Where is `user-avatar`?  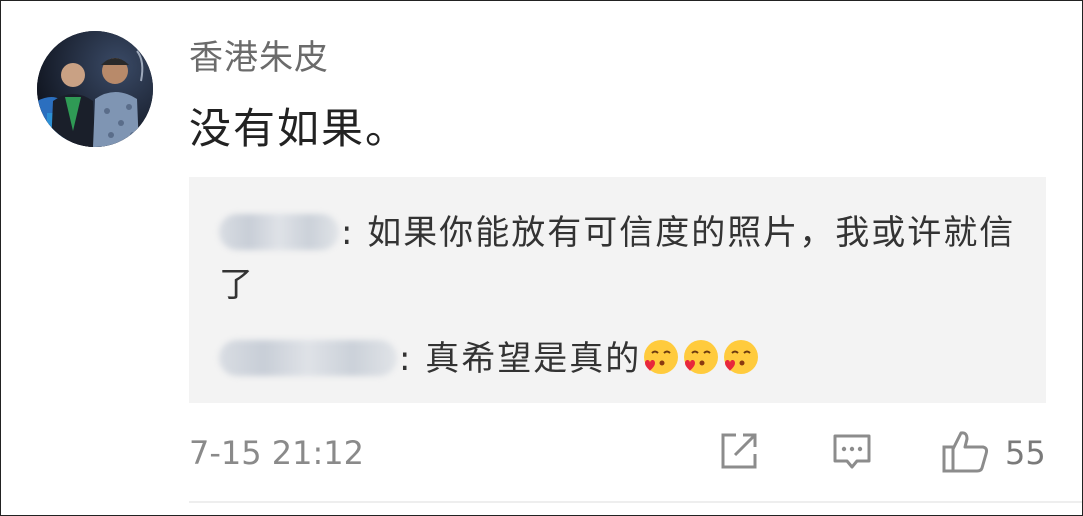 user-avatar is located at coordinates (95, 89).